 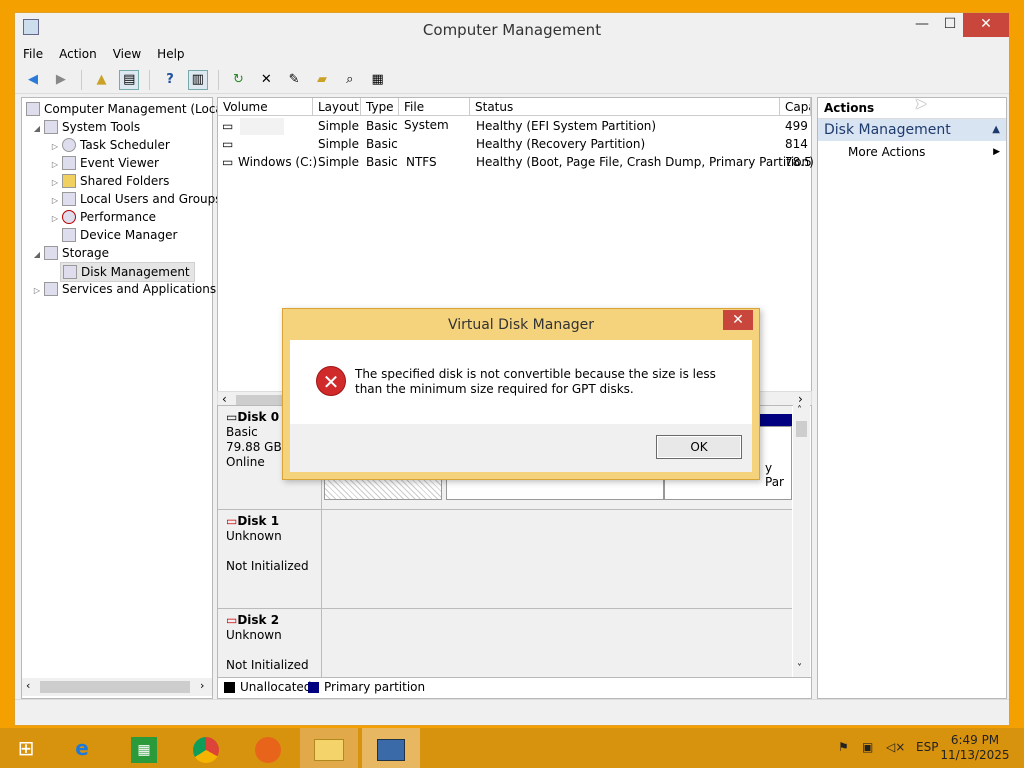 I want to click on disk-partitions, so click(x=557, y=644).